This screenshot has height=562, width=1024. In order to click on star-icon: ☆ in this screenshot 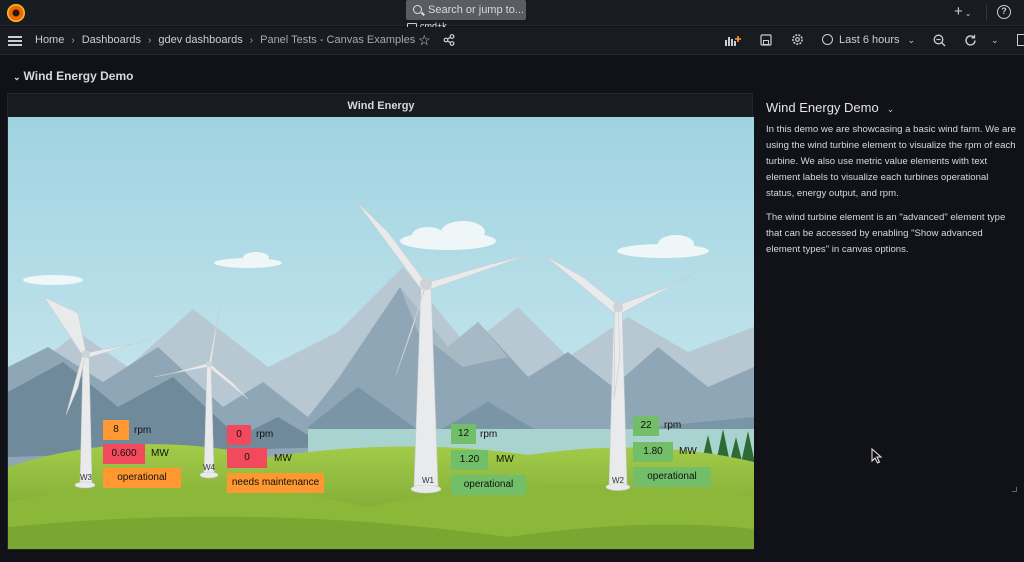, I will do `click(424, 40)`.